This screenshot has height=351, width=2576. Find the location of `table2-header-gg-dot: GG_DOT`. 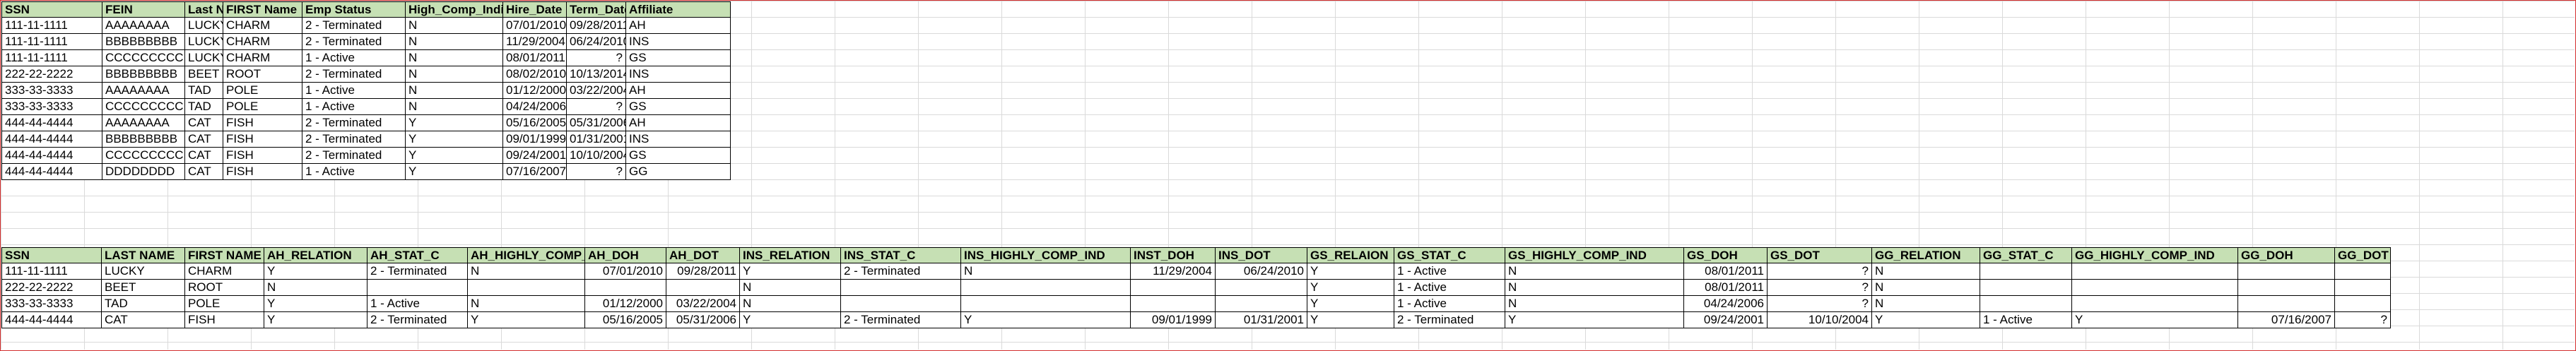

table2-header-gg-dot: GG_DOT is located at coordinates (2363, 255).